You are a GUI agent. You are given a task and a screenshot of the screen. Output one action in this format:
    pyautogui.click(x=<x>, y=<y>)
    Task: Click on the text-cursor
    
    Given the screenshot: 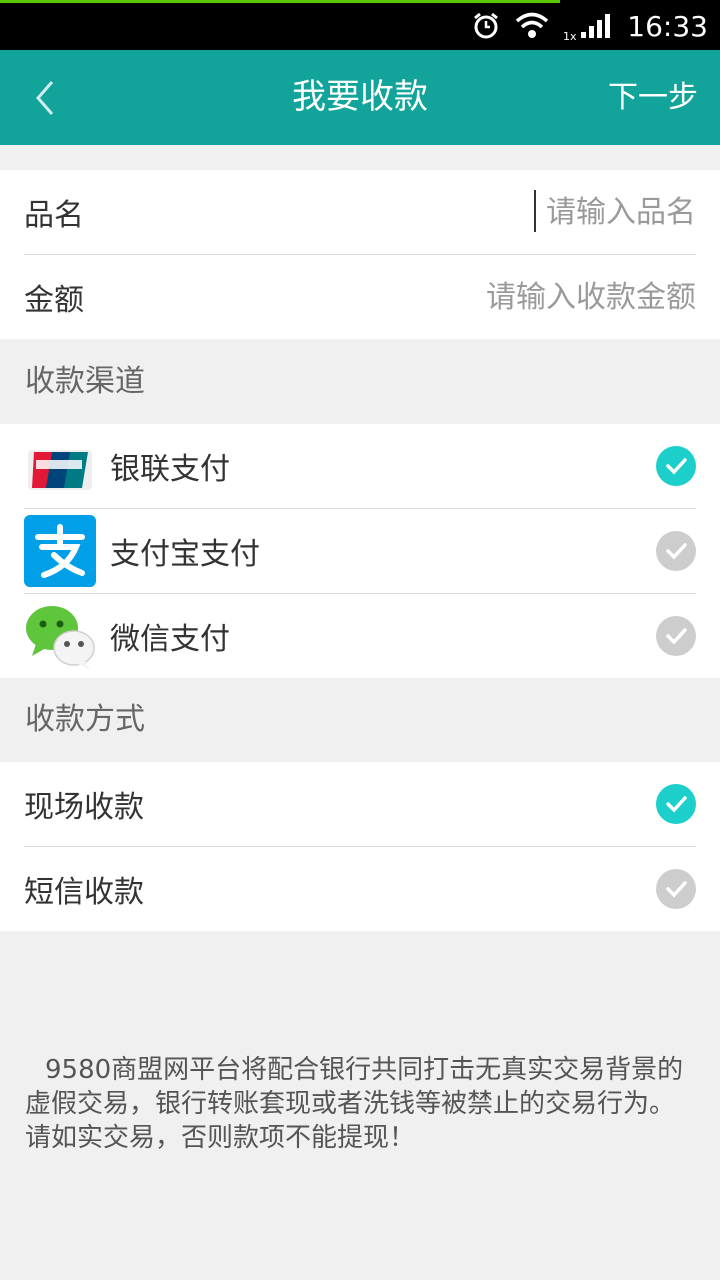 What is the action you would take?
    pyautogui.click(x=535, y=211)
    